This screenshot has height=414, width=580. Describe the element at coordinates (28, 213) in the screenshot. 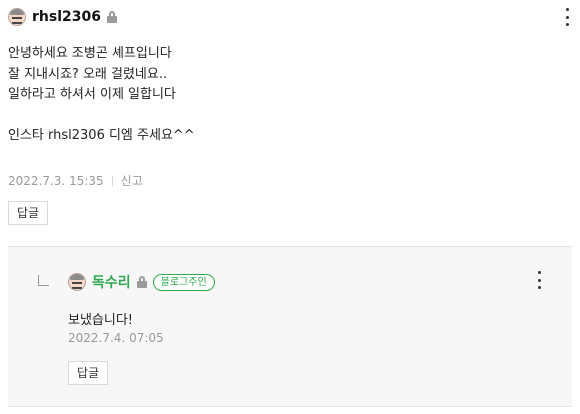

I see `reply-button: 답글` at that location.